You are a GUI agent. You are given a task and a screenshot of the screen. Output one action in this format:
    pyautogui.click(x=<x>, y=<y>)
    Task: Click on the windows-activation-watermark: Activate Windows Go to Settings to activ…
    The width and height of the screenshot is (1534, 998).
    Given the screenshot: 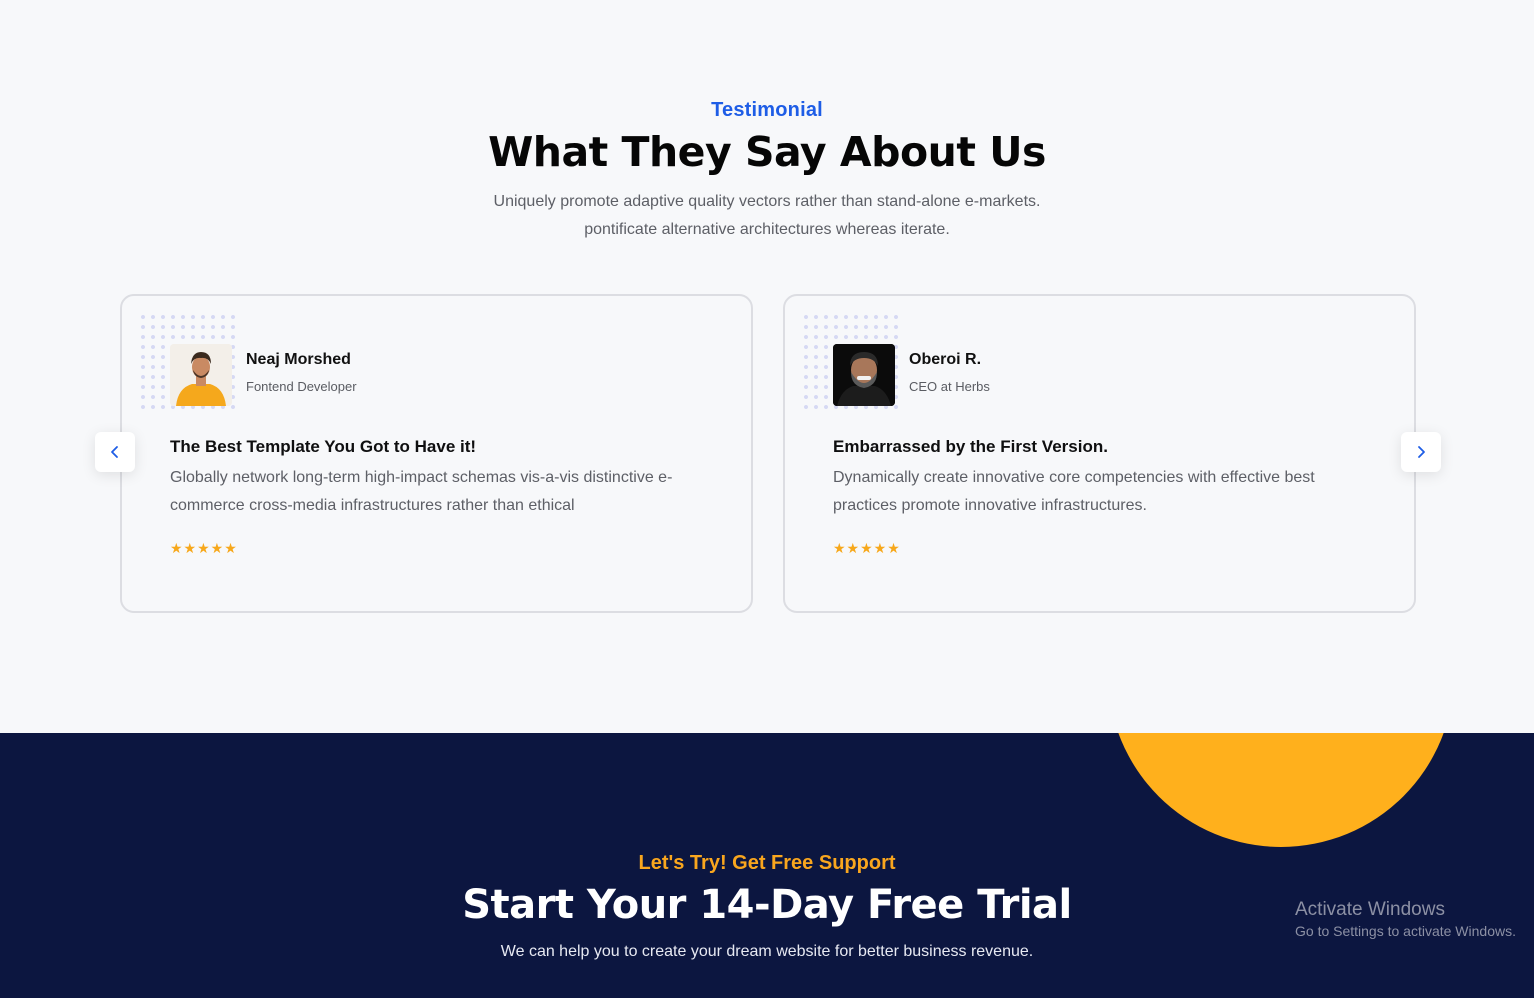 What is the action you would take?
    pyautogui.click(x=1405, y=919)
    